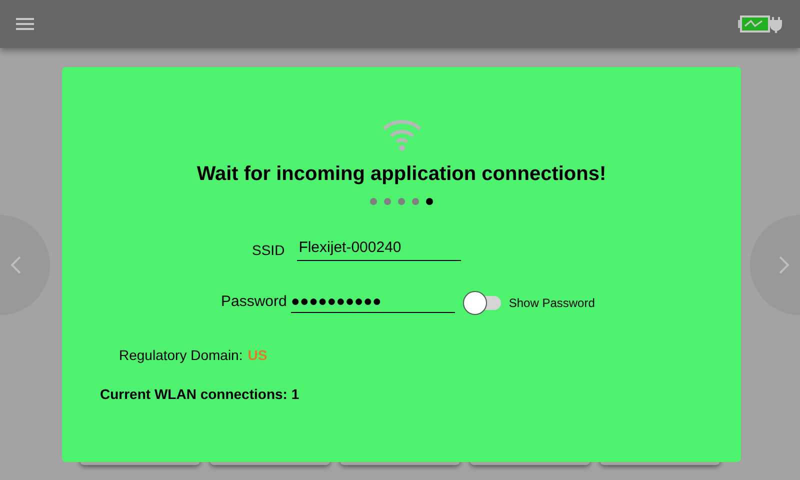 This screenshot has width=800, height=480. What do you see at coordinates (268, 250) in the screenshot?
I see `ssid-label: SSID` at bounding box center [268, 250].